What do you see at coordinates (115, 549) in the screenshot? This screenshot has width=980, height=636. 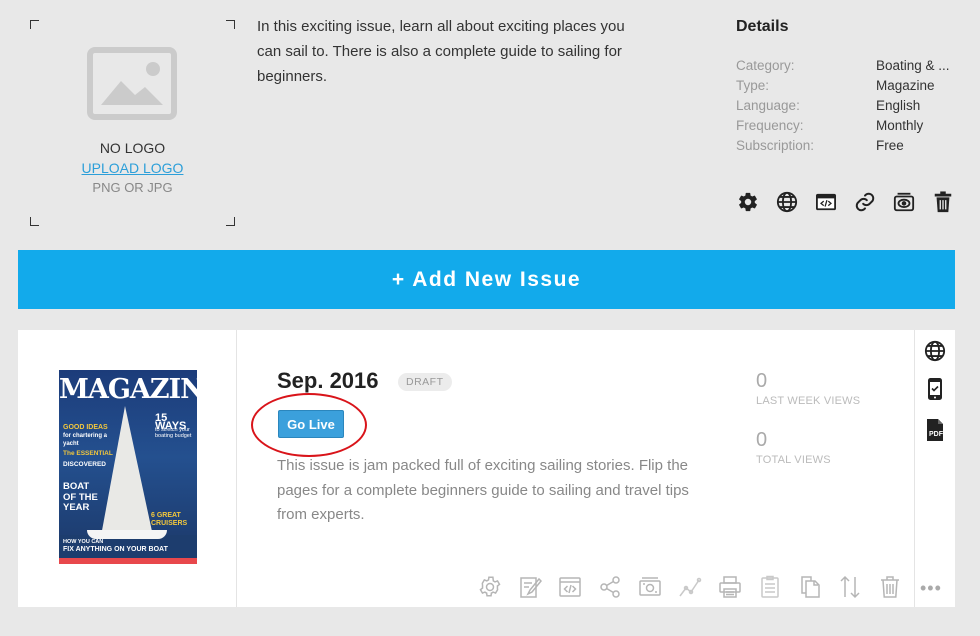 I see `cover-text: FIX ANYTHING ON YOUR BOAT` at bounding box center [115, 549].